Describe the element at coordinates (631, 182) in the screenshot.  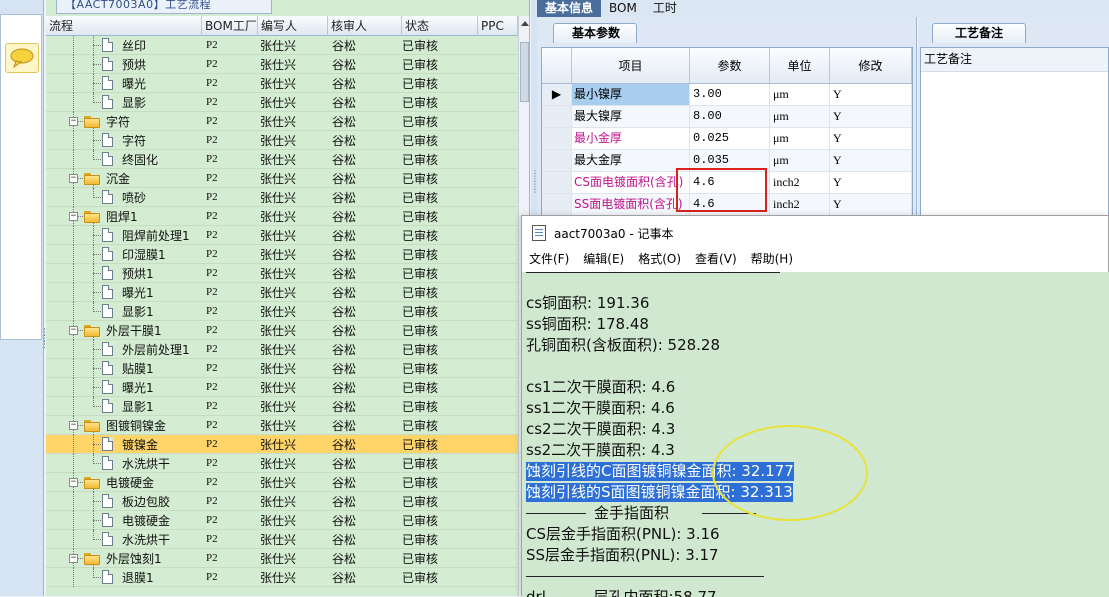
I see `param-item-cell: CS面电镀面积(含孔)` at that location.